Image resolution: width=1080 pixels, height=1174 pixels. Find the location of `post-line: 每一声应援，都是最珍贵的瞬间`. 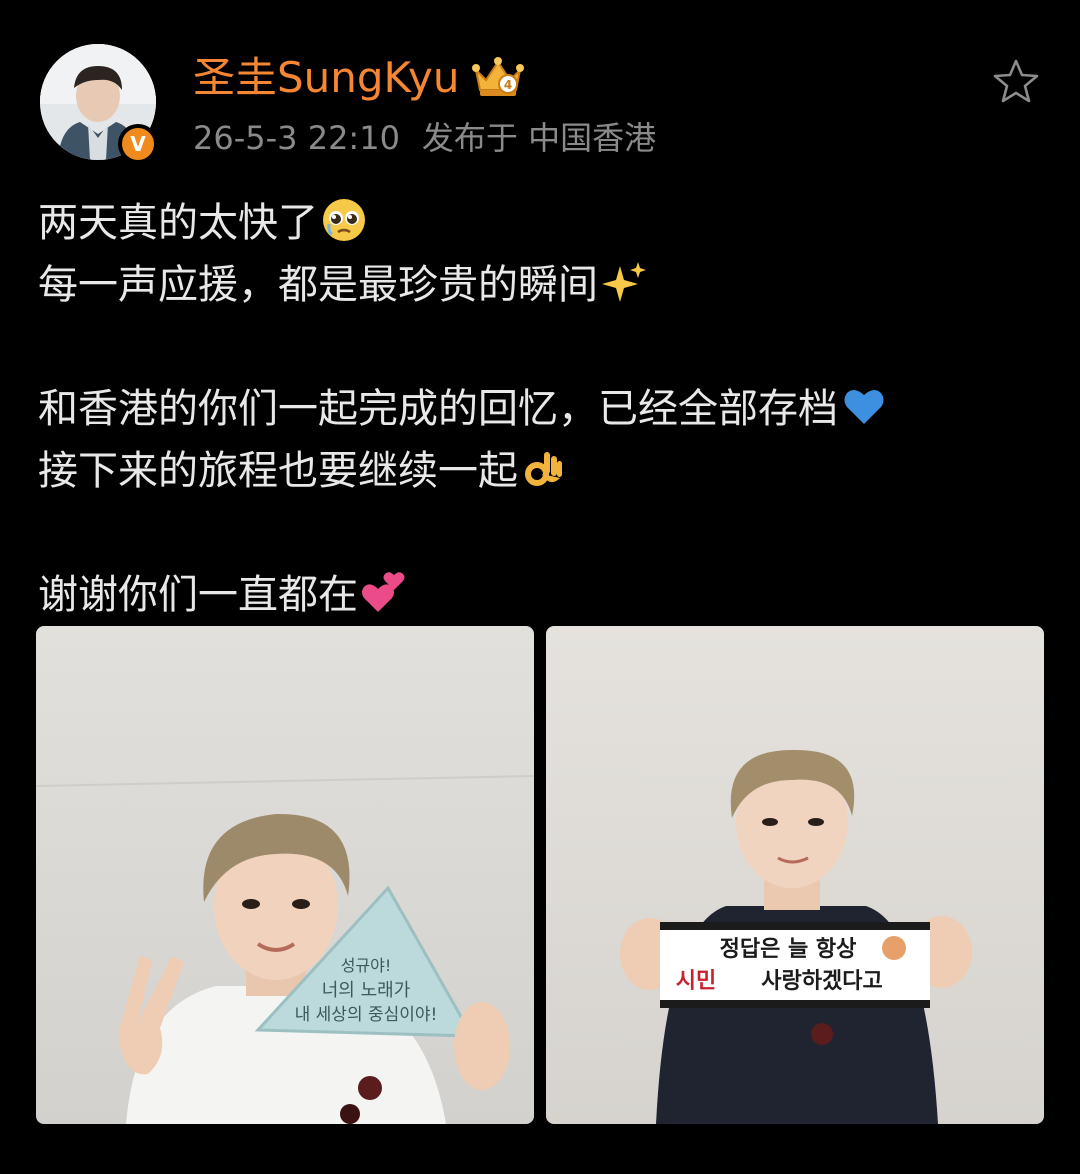

post-line: 每一声应援，都是最珍贵的瞬间 is located at coordinates (543, 285).